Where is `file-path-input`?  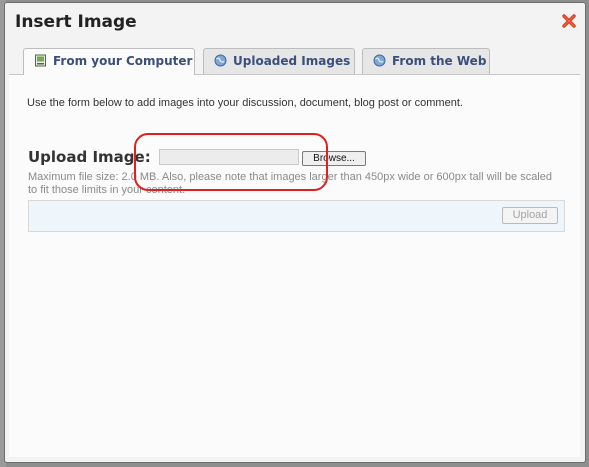 file-path-input is located at coordinates (229, 157).